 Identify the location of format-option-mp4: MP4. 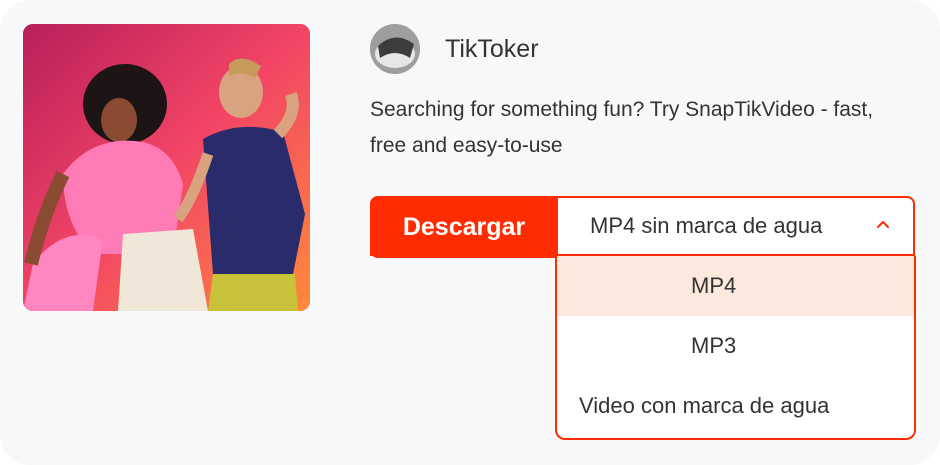
(735, 286).